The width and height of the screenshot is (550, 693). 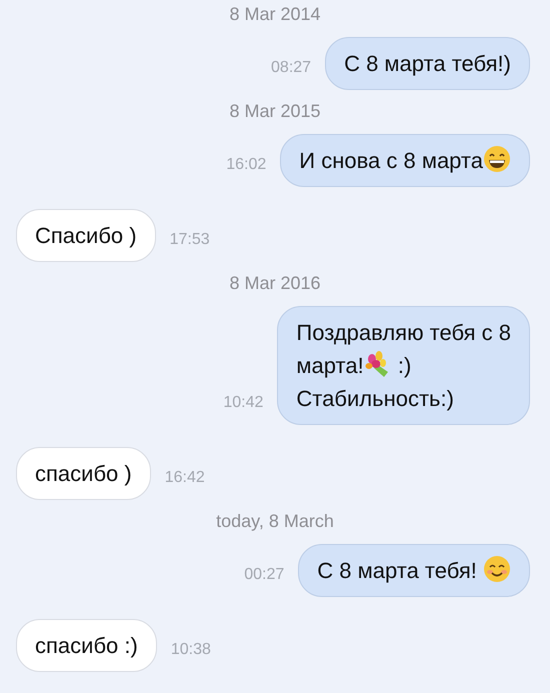 I want to click on message-time: 16:02, so click(x=246, y=165).